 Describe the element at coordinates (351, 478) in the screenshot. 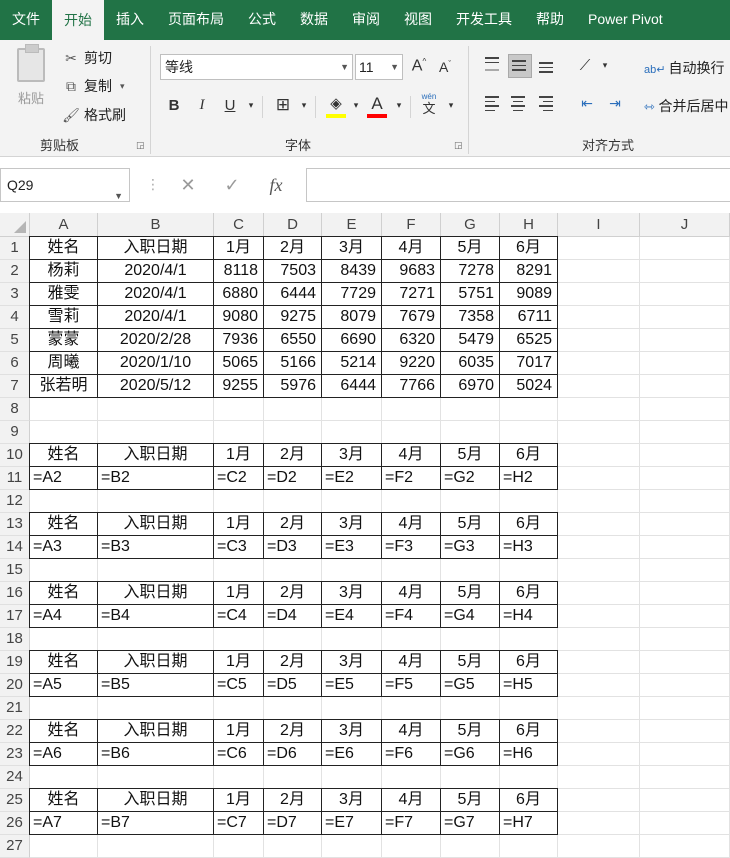

I see `cell-E11: =E2` at that location.